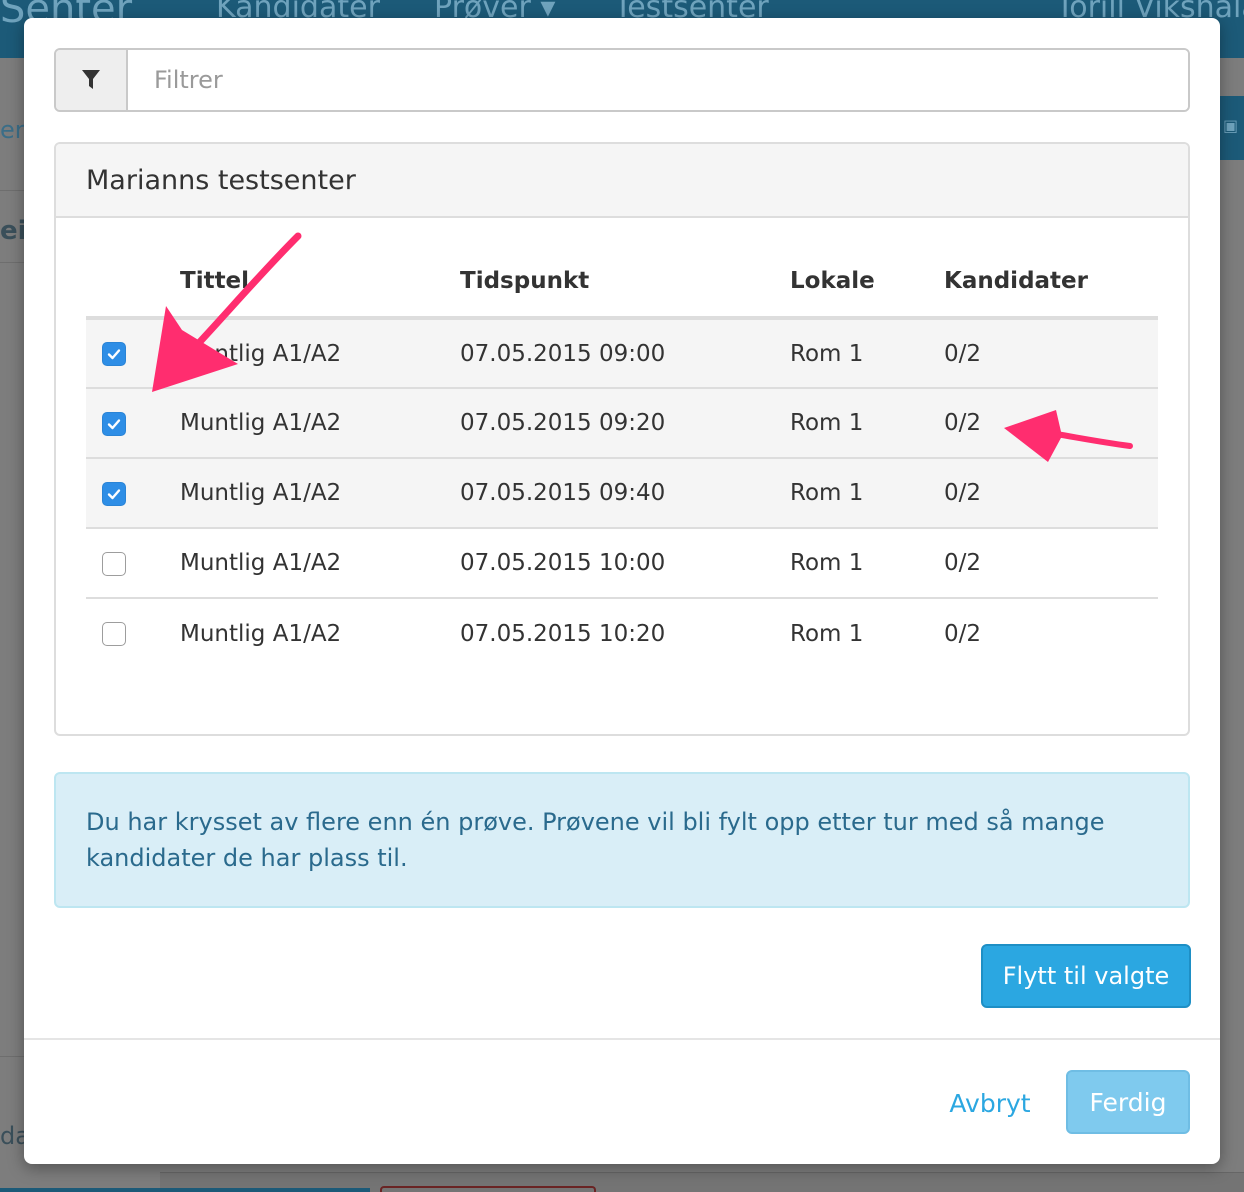 Image resolution: width=1244 pixels, height=1192 pixels. What do you see at coordinates (867, 283) in the screenshot?
I see `header-room: Lokale` at bounding box center [867, 283].